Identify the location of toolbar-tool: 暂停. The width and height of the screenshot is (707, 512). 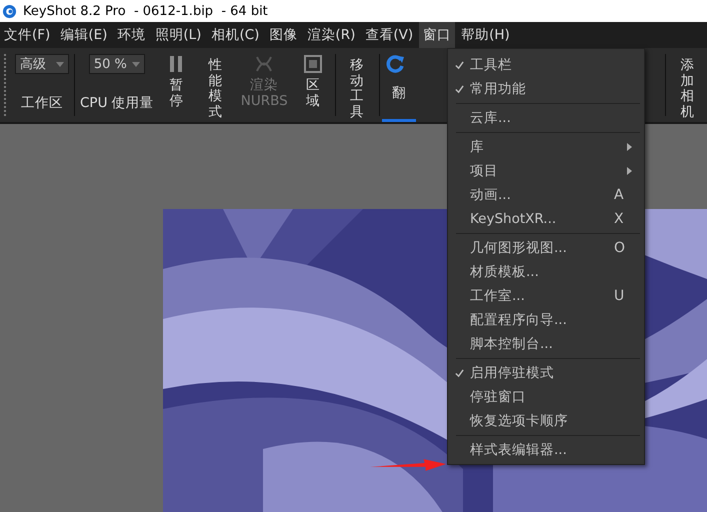
(176, 85).